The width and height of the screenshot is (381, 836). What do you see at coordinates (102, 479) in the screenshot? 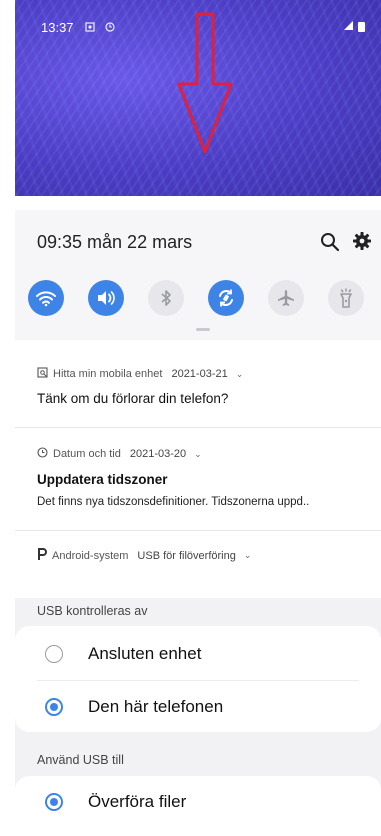
I see `notification-title: Uppdatera tidszoner` at bounding box center [102, 479].